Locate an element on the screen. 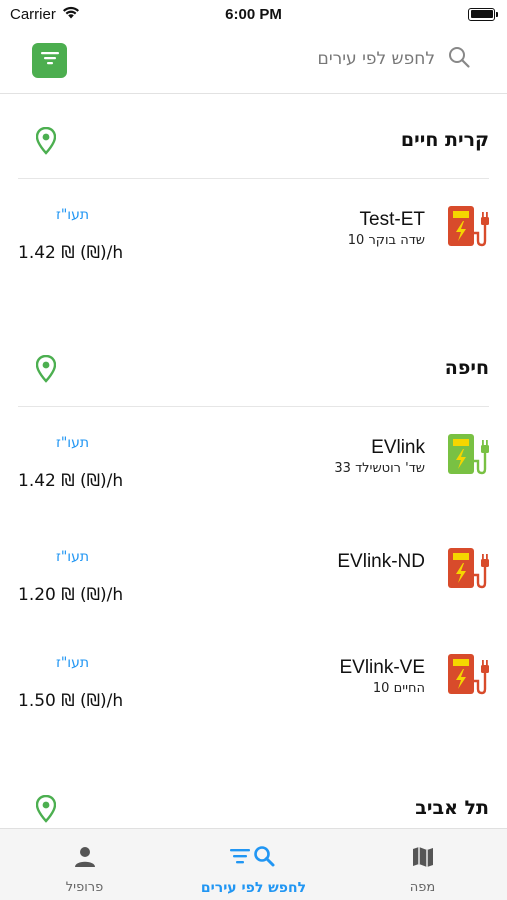 This screenshot has width=507, height=900. station-row: EVlink-ND תעו"ז 1.20 ₪ (₪)/h is located at coordinates (253, 574).